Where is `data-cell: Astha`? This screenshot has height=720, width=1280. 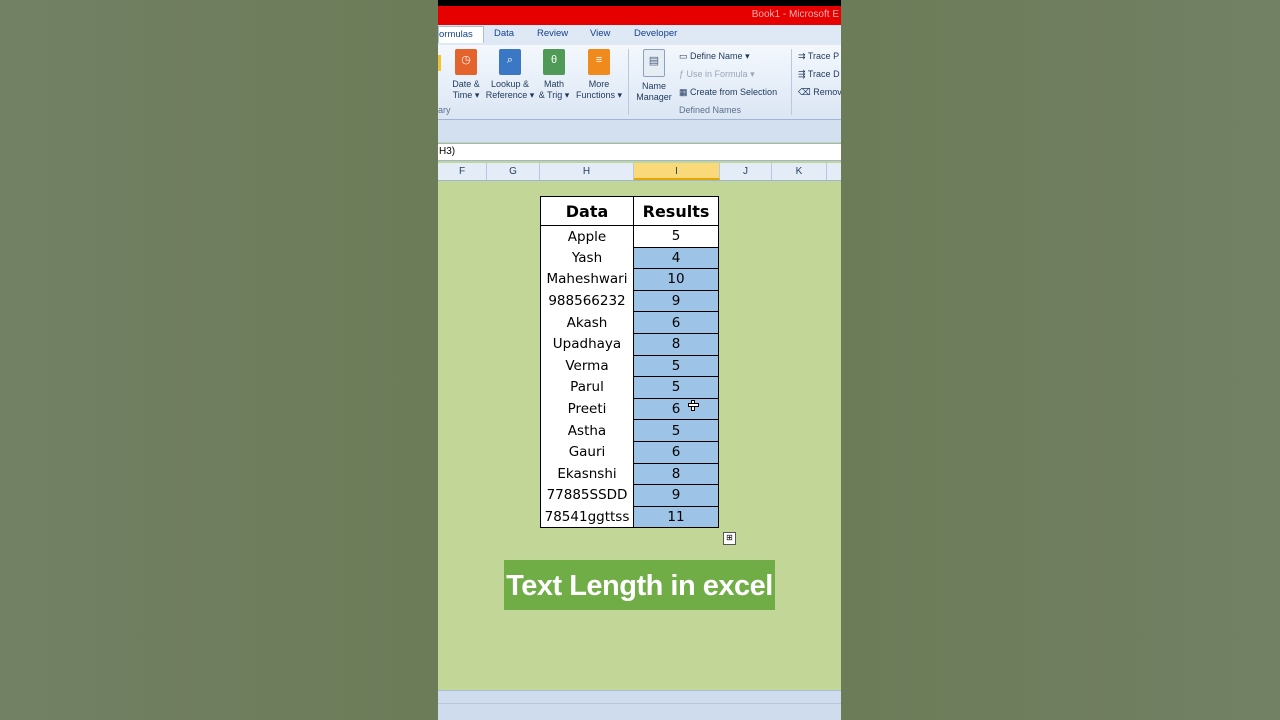 data-cell: Astha is located at coordinates (587, 430).